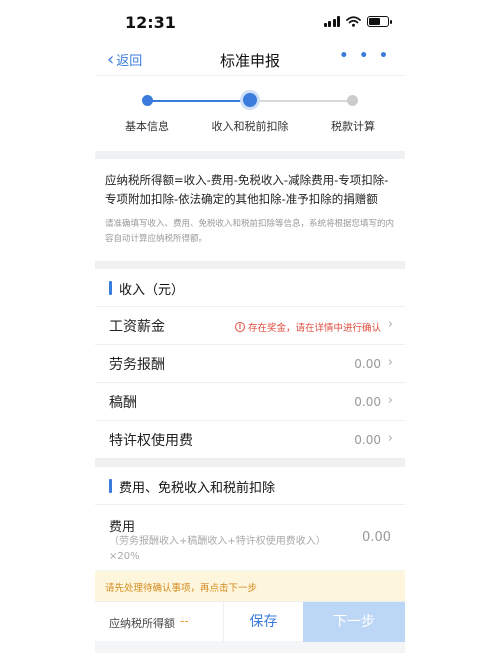  I want to click on step-connector-todo, so click(301, 101).